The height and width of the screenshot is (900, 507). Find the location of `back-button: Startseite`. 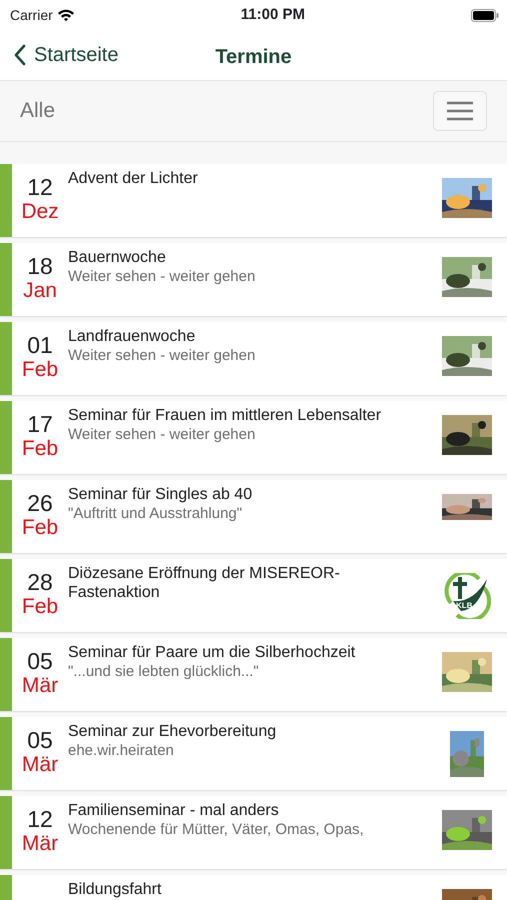

back-button: Startseite is located at coordinates (59, 55).